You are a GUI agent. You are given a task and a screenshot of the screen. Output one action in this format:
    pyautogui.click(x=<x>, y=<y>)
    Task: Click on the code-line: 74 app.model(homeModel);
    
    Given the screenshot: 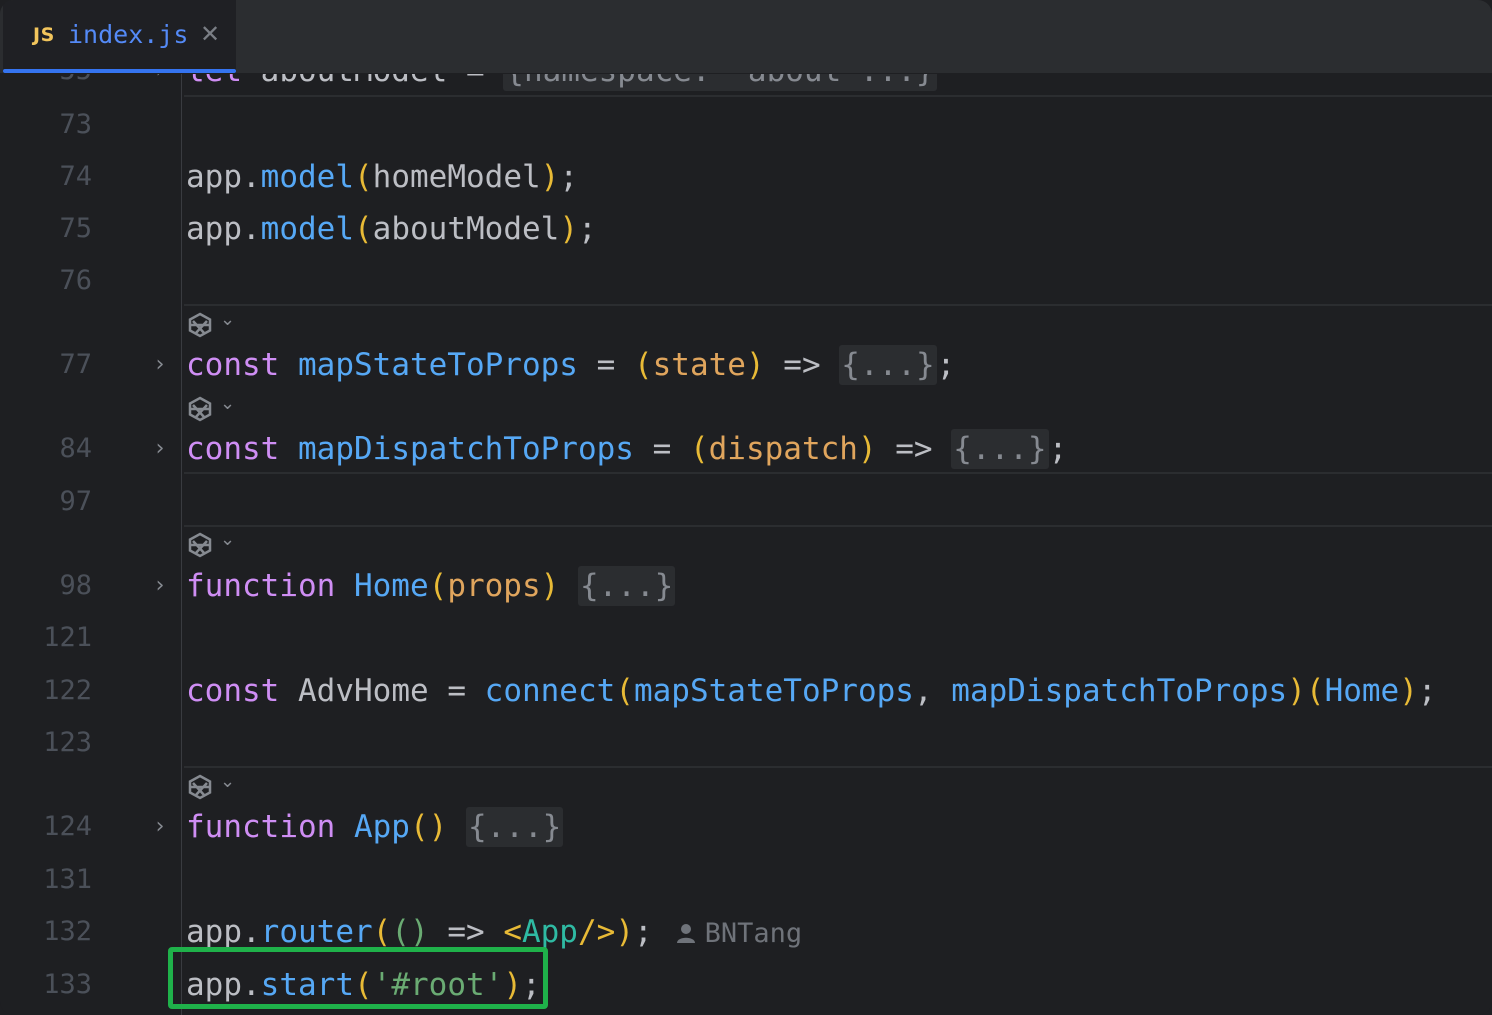 What is the action you would take?
    pyautogui.click(x=746, y=177)
    